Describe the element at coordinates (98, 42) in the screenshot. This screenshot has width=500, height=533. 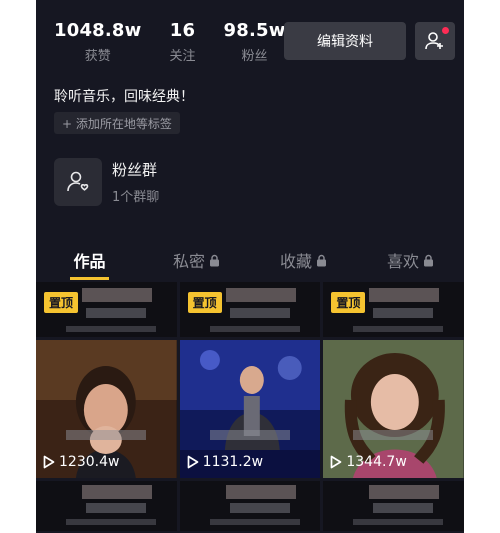
I see `stat-likes: 1048.8w 获赞` at that location.